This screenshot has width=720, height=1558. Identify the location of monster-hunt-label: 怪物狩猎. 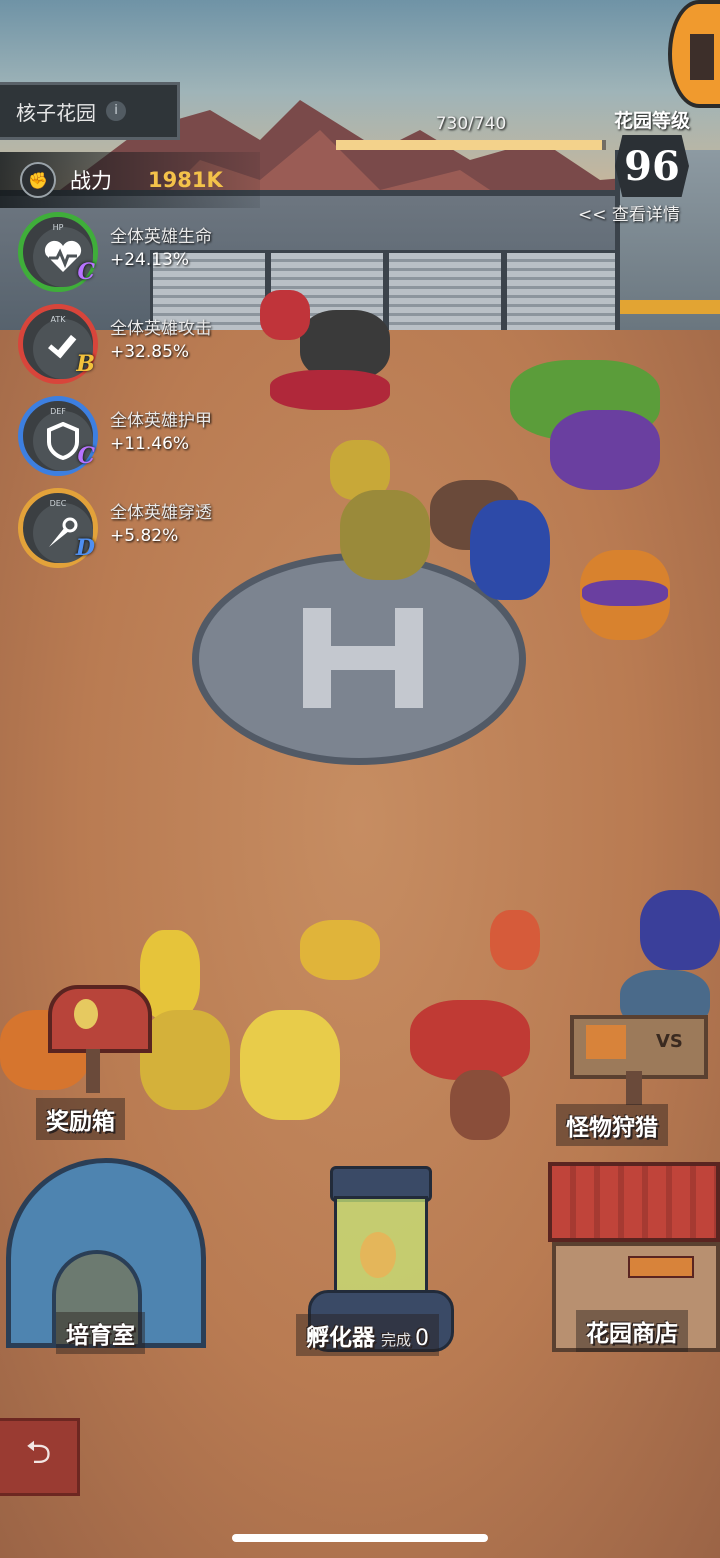
(612, 1125).